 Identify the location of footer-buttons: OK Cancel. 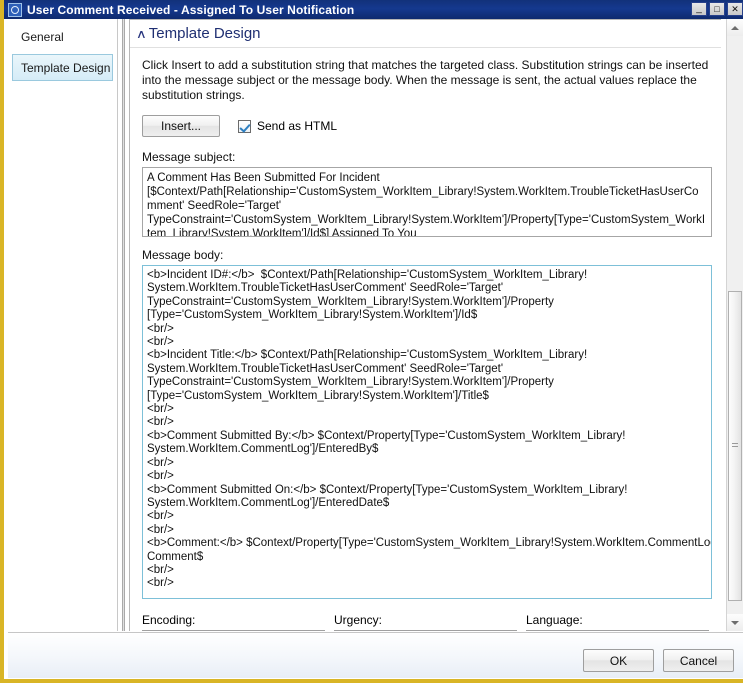
(658, 660).